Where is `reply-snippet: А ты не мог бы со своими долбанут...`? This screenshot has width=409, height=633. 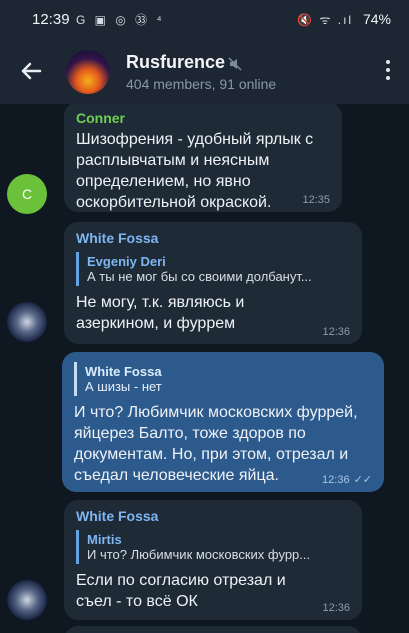 reply-snippet: А ты не мог бы со своими долбанут... is located at coordinates (199, 276).